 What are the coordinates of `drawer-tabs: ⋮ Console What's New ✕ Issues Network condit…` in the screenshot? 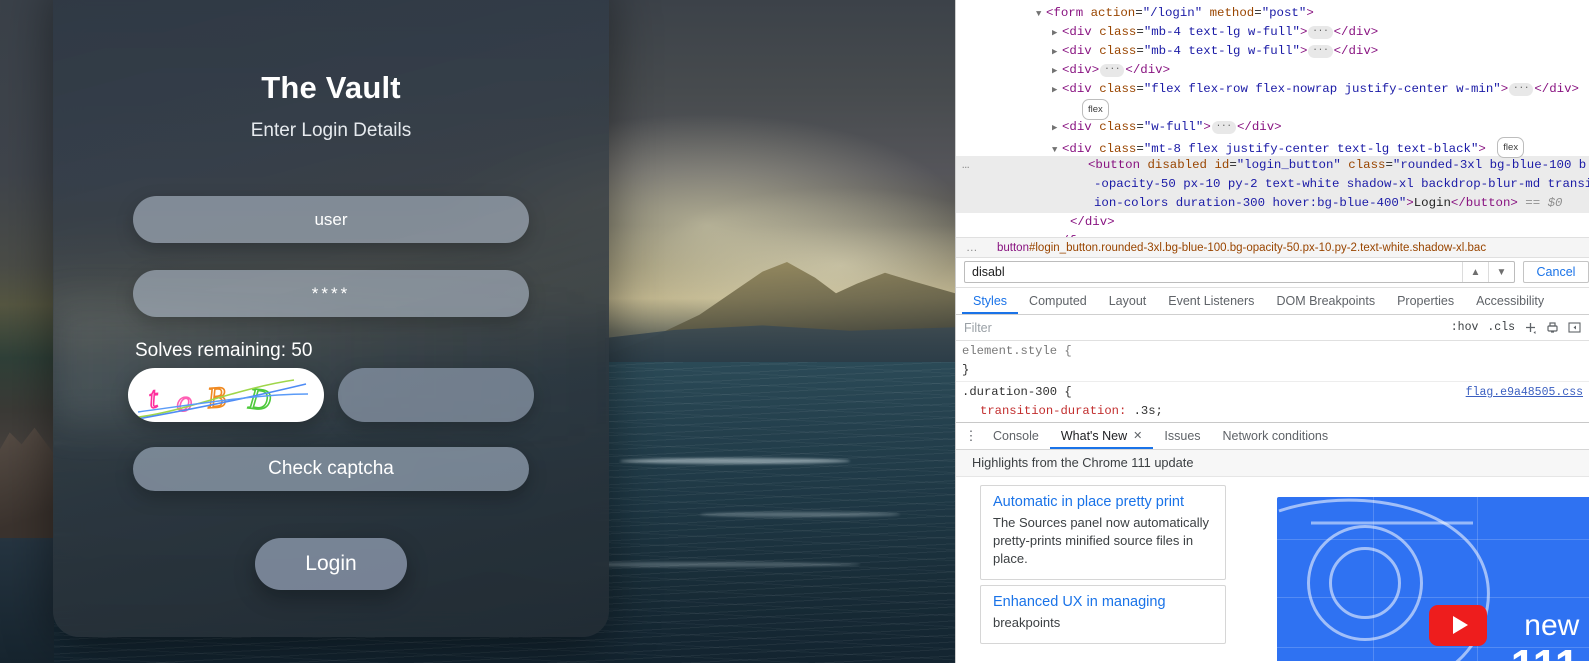 It's located at (1272, 436).